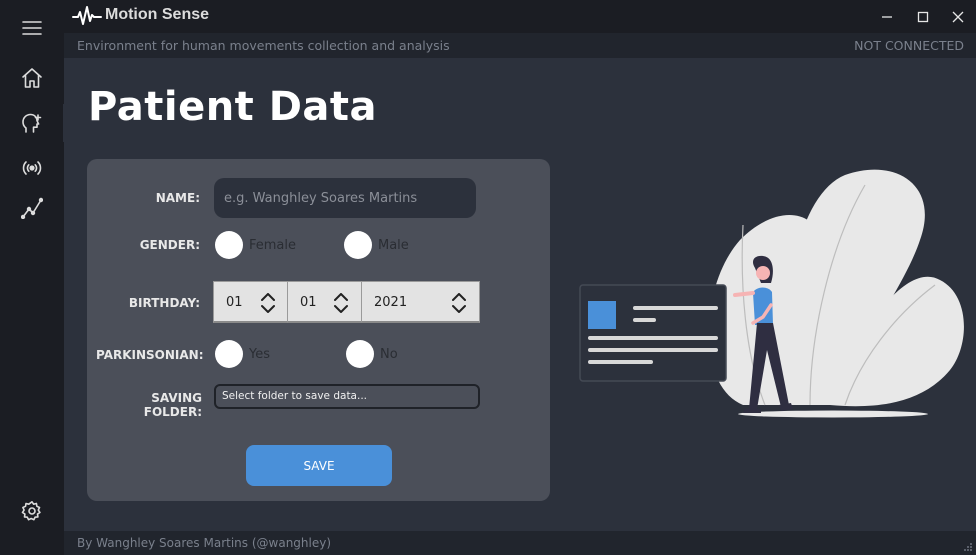  I want to click on maximize-icon, so click(923, 16).